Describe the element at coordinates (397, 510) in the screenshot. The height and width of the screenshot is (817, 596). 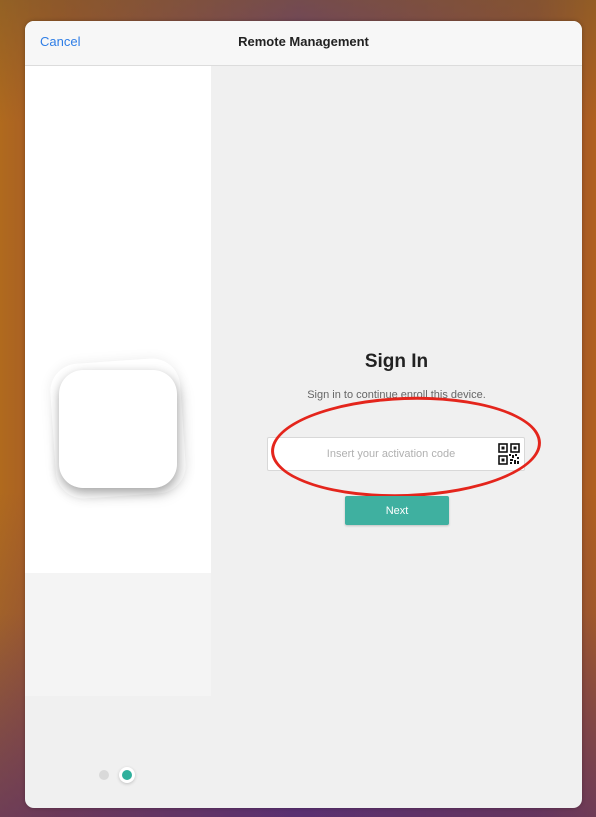
I see `next-button: Next` at that location.